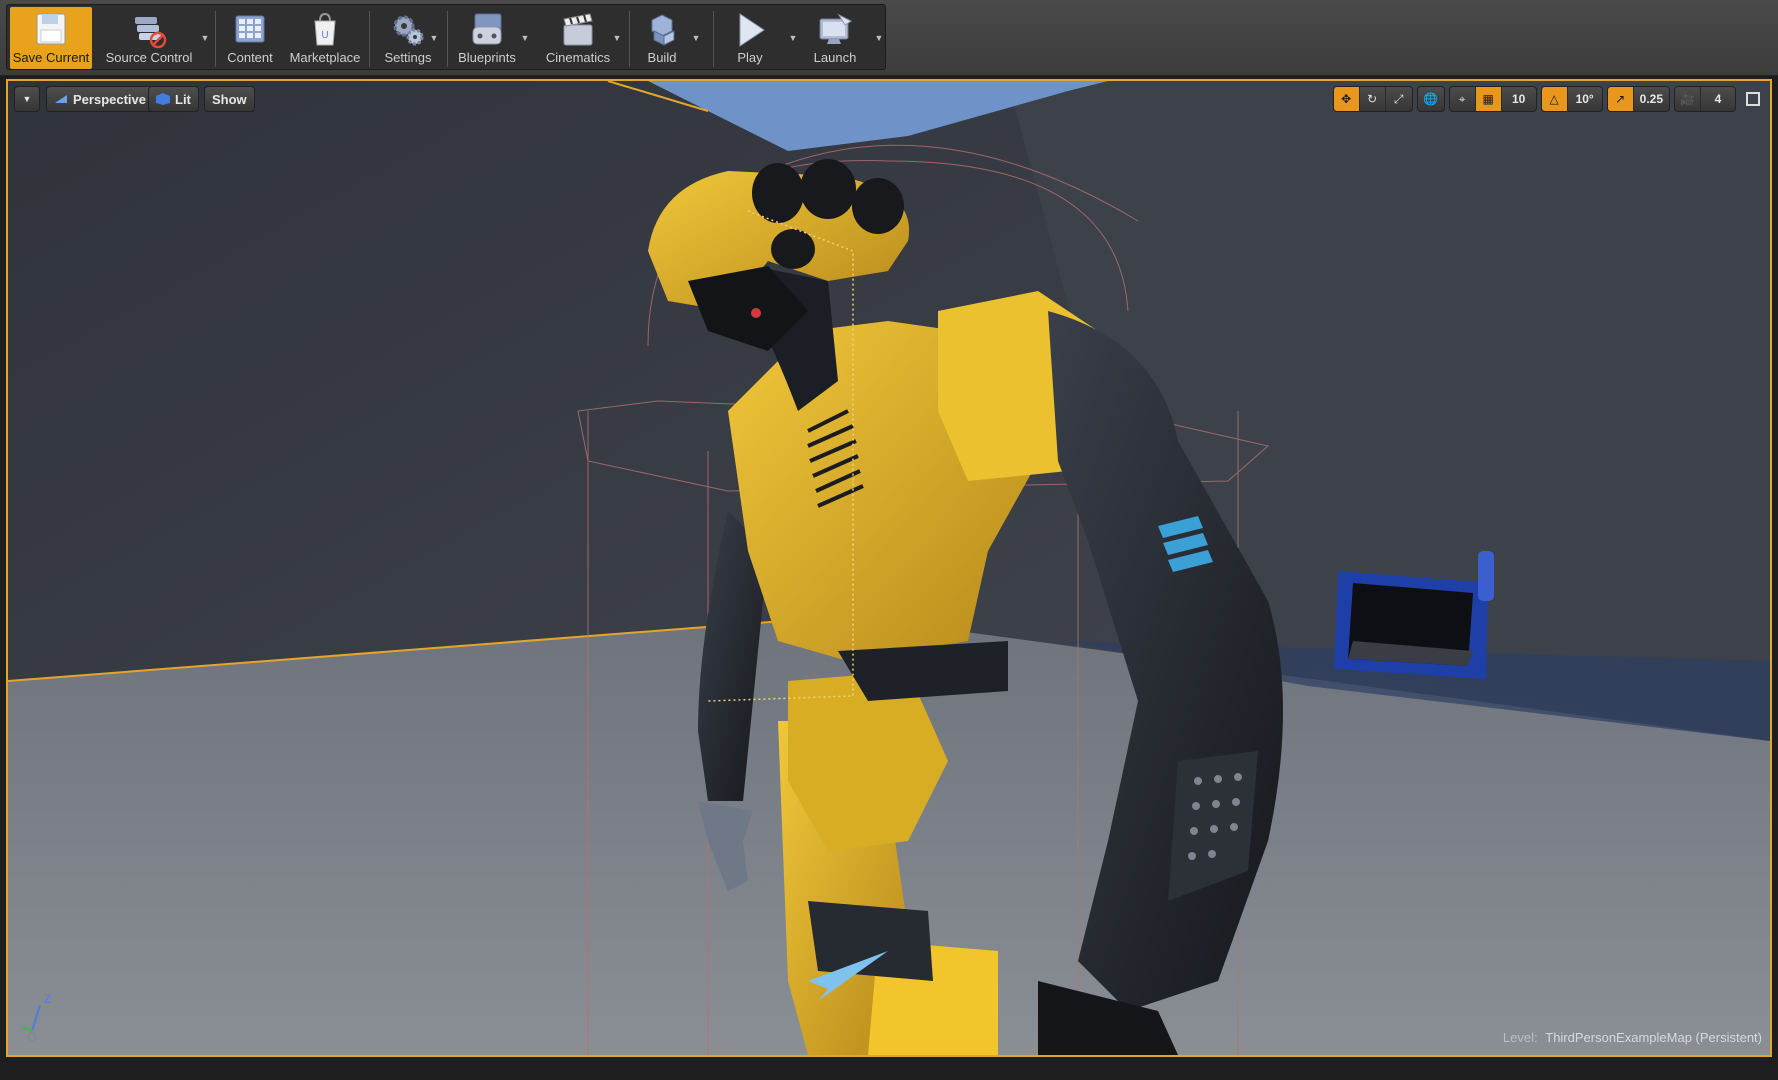 The image size is (1778, 1080). What do you see at coordinates (1520, 1037) in the screenshot?
I see `level-prefix: Level:` at bounding box center [1520, 1037].